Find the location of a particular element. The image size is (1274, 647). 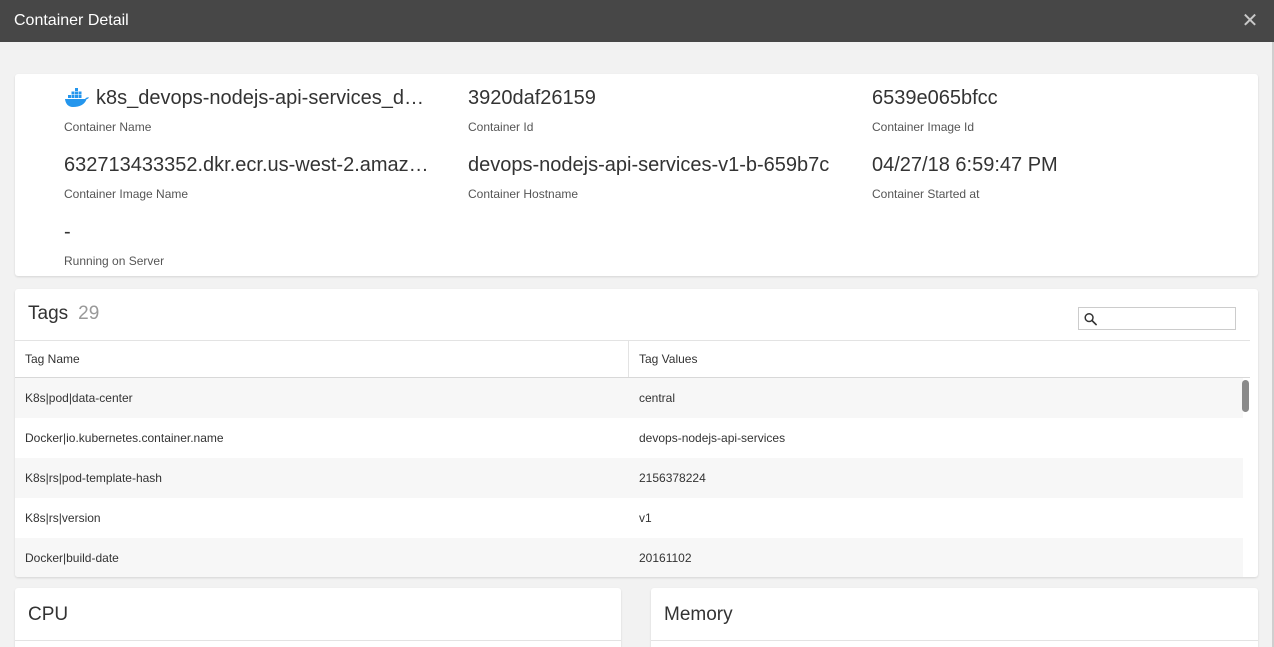

running-on-server-value: - is located at coordinates (67, 232).